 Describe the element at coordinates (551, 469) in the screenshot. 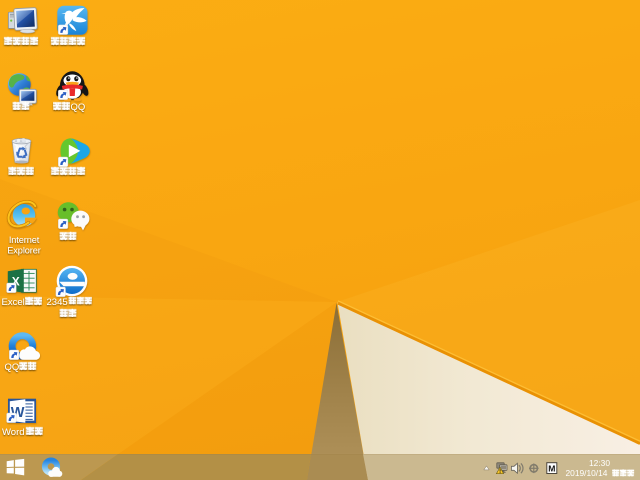

I see `svg-text: M` at that location.